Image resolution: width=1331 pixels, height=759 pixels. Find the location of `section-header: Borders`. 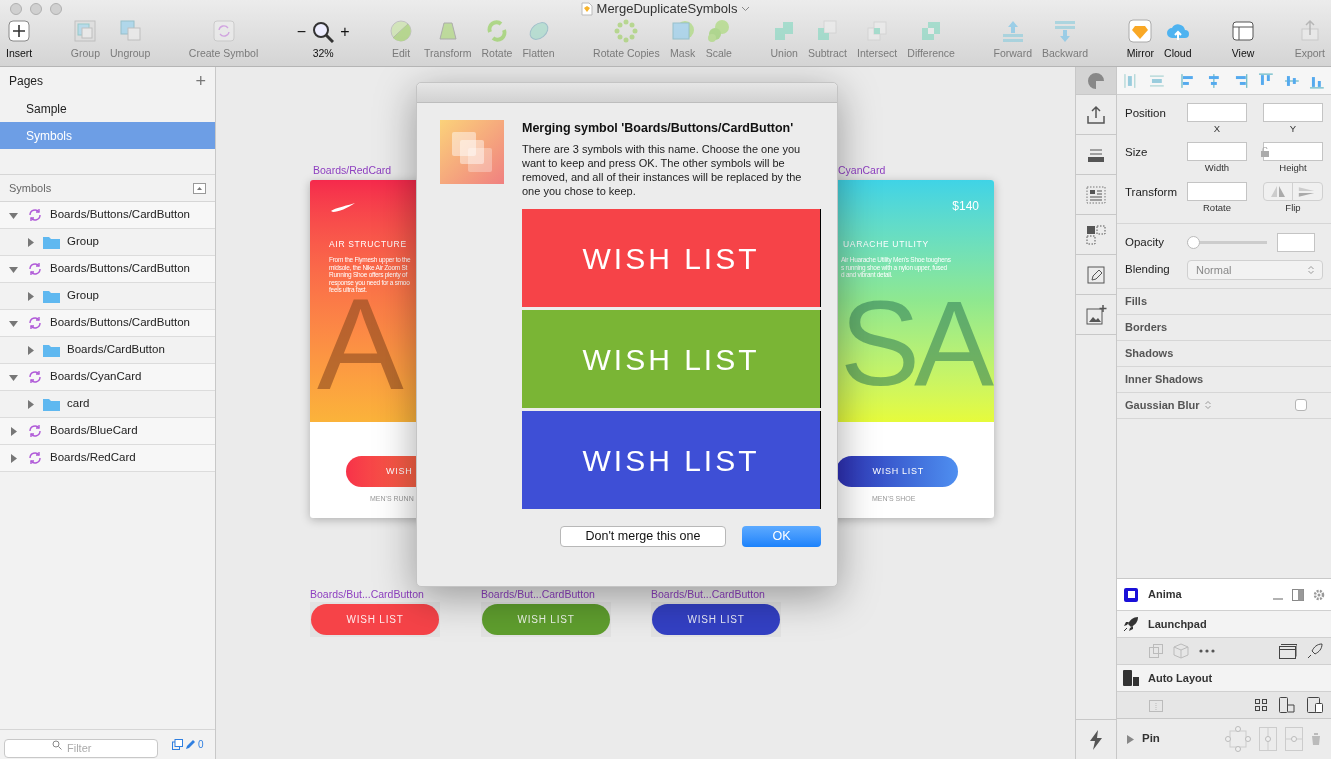

section-header: Borders is located at coordinates (1224, 327).